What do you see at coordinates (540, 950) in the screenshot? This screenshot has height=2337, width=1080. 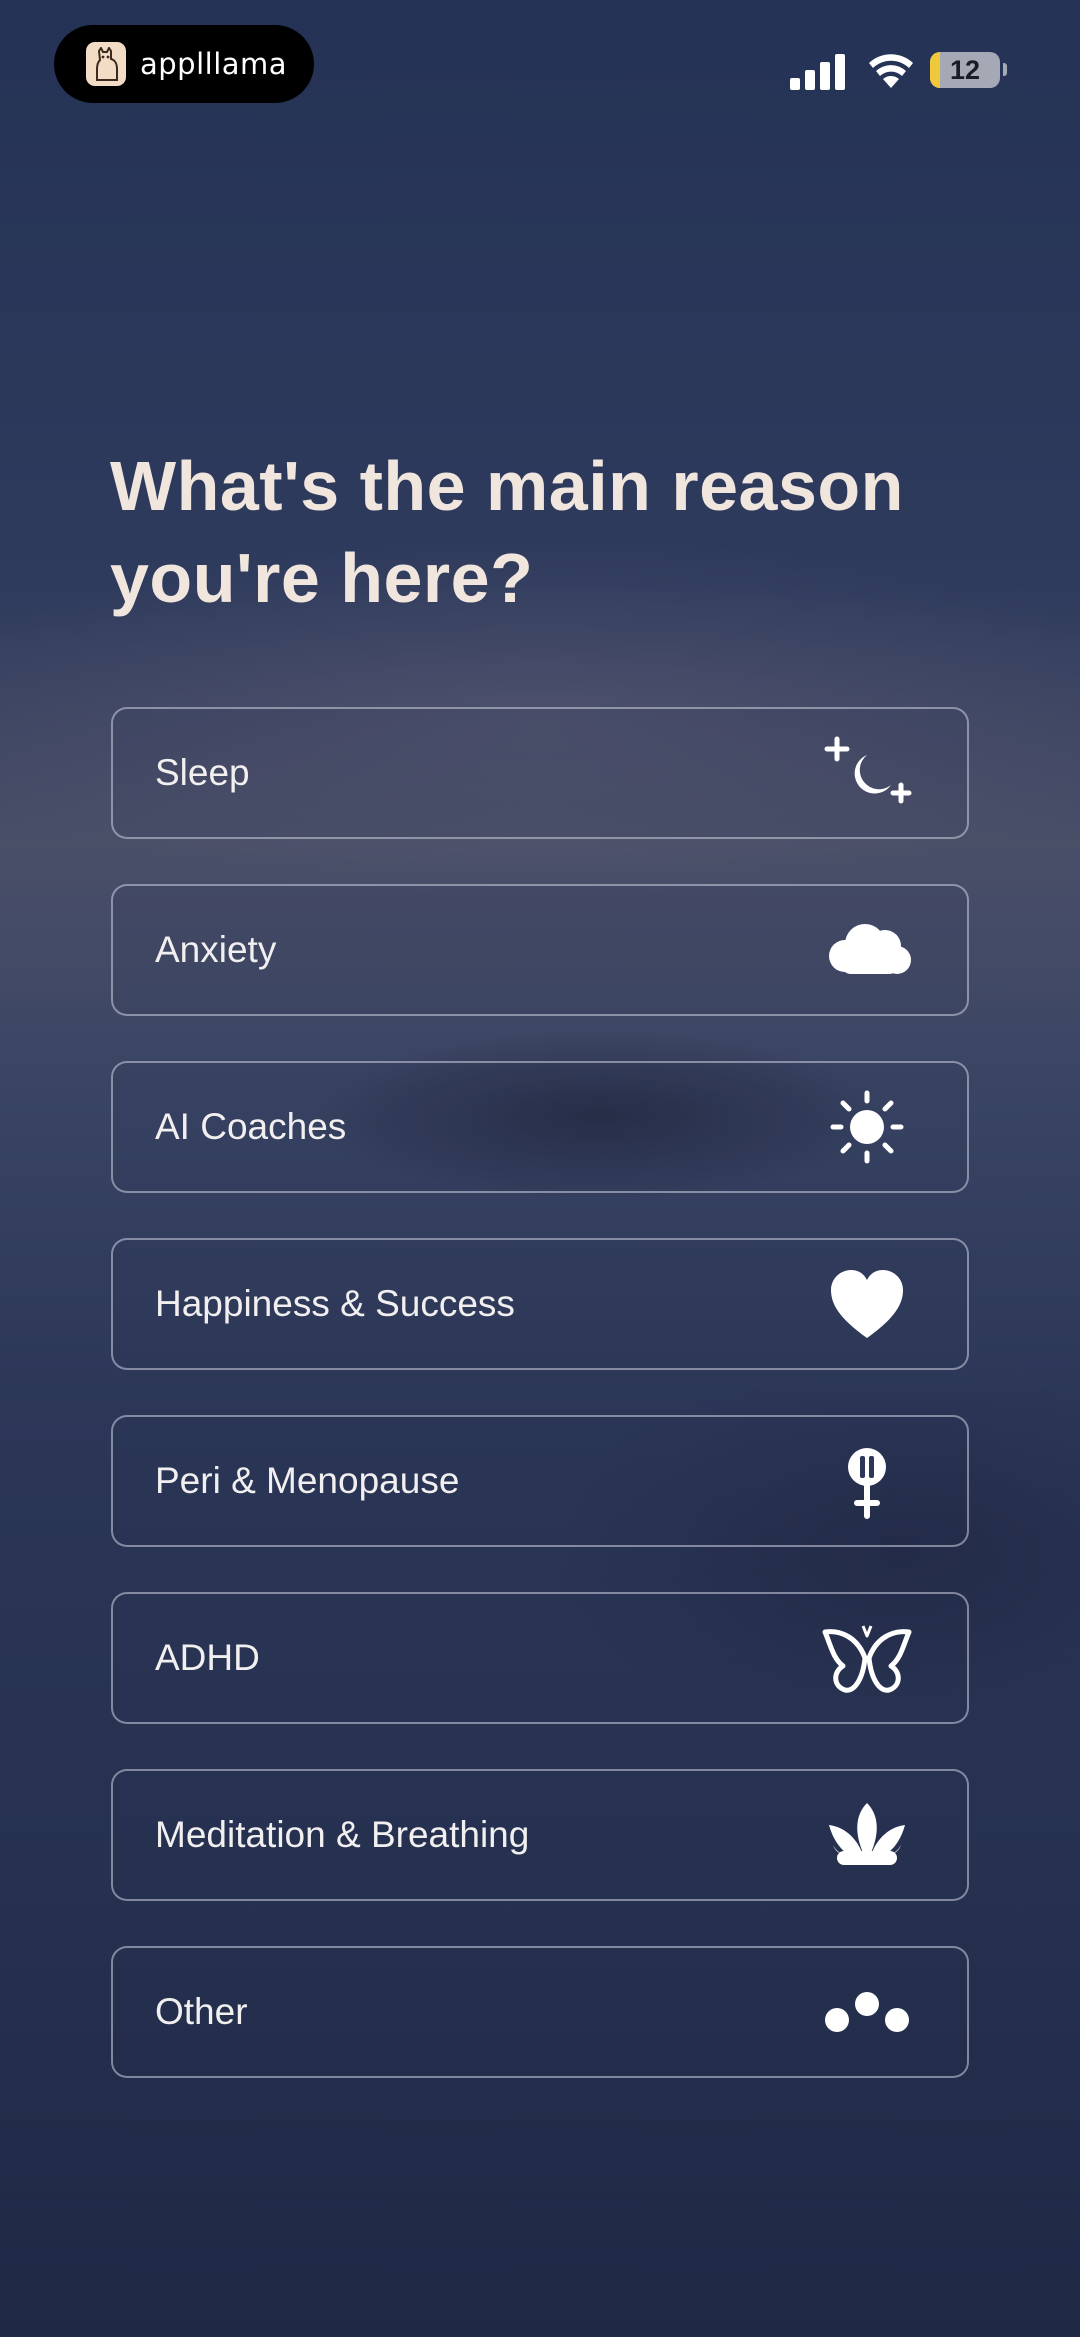 I see `option-anxiety: Anxiety` at bounding box center [540, 950].